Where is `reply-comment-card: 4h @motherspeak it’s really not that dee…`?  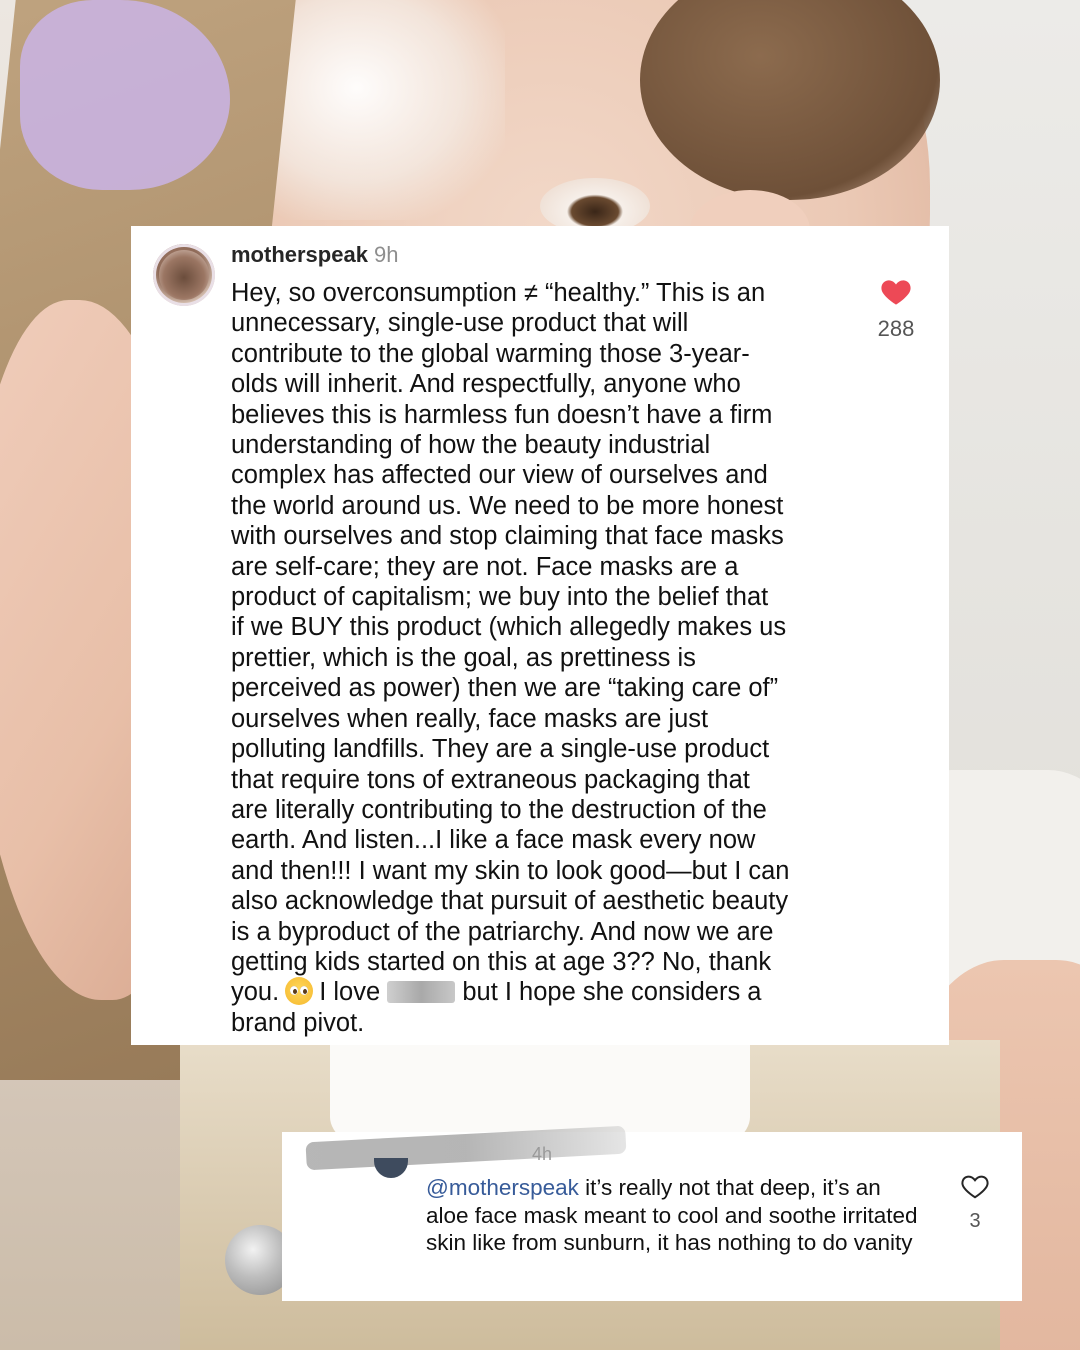 reply-comment-card: 4h @motherspeak it’s really not that dee… is located at coordinates (652, 1213).